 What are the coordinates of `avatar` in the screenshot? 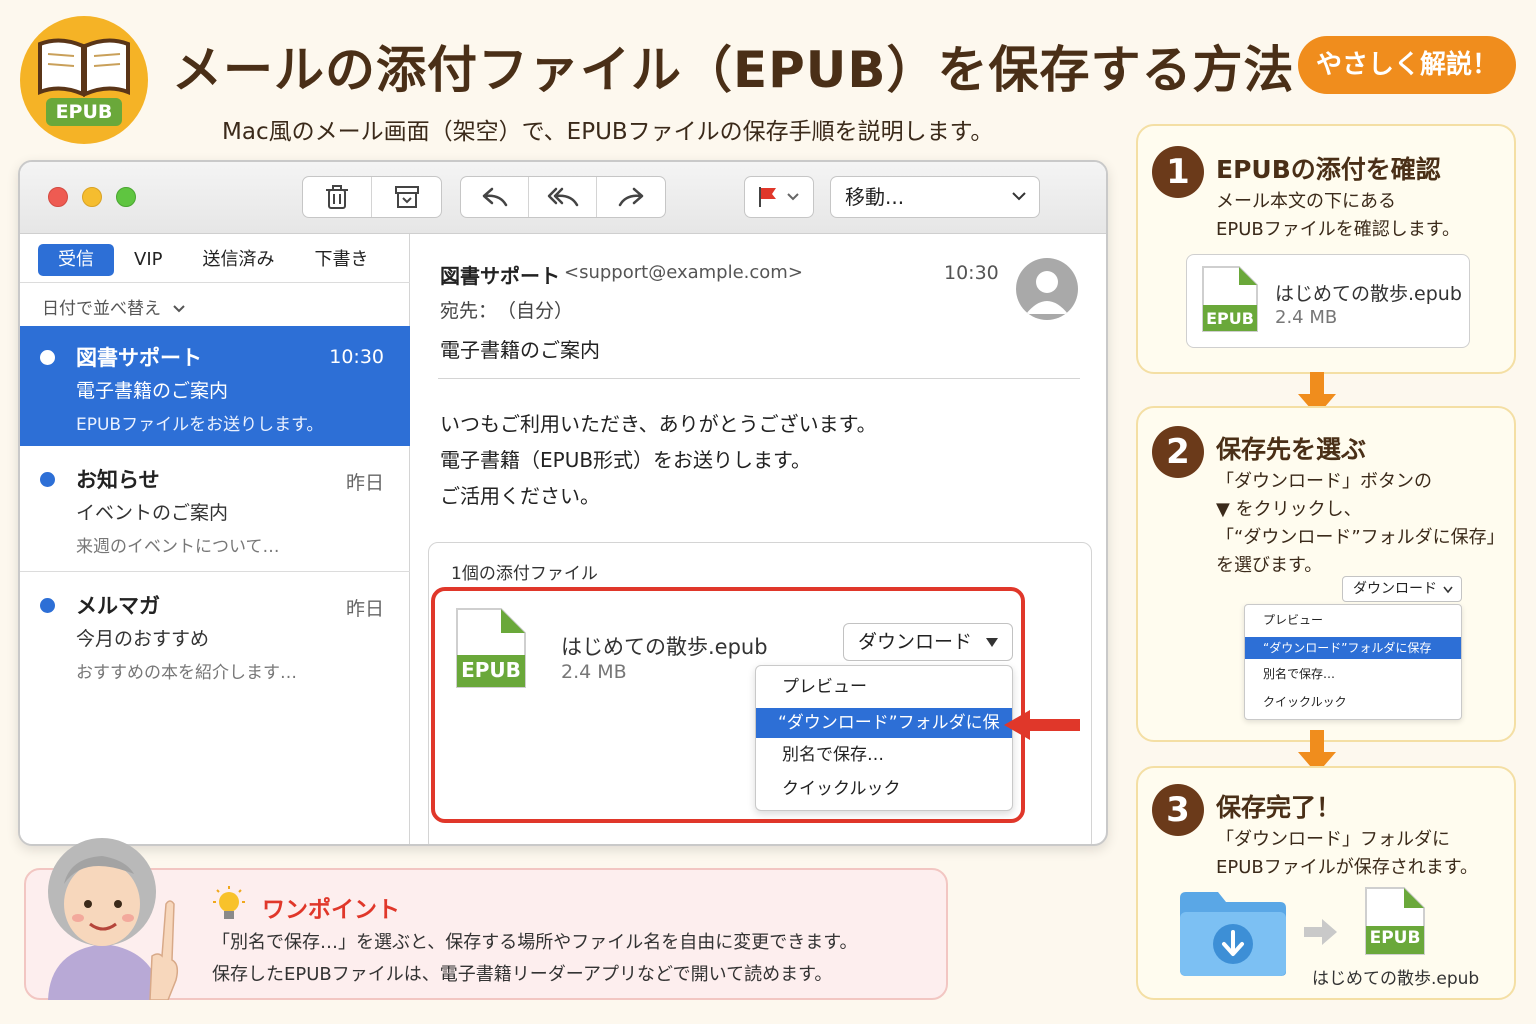 It's located at (1047, 289).